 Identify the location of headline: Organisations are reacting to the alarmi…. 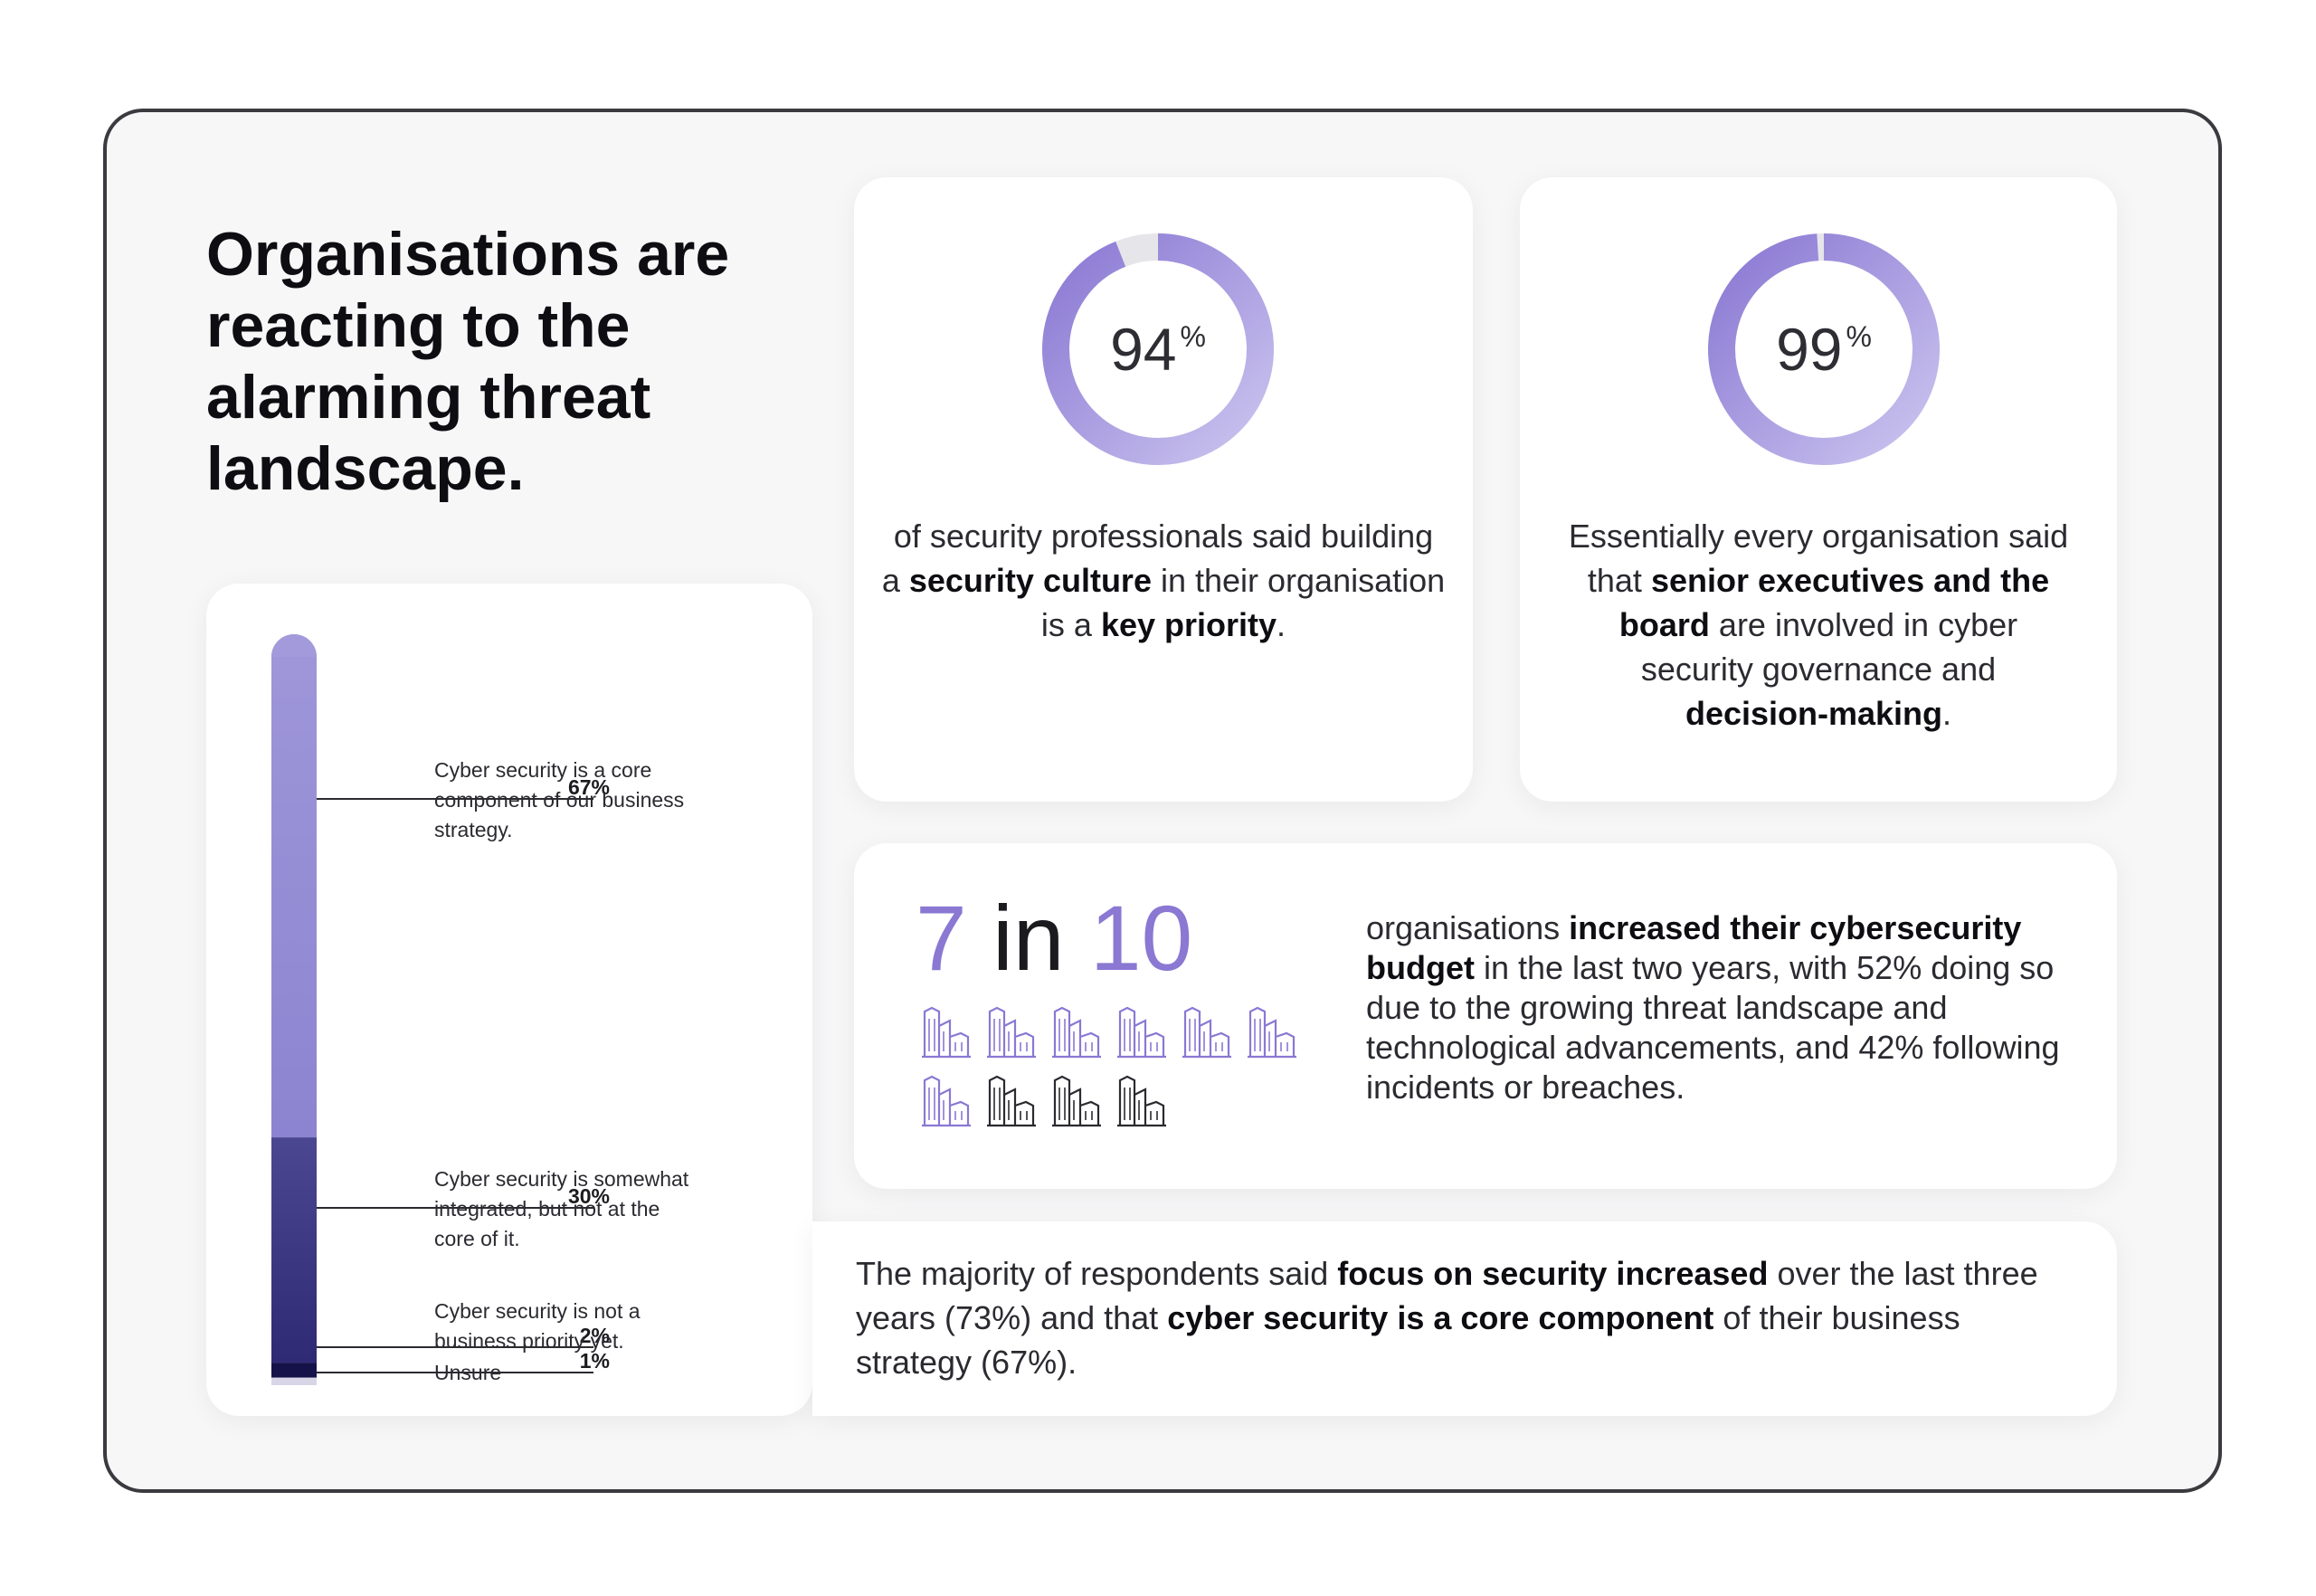
(468, 362).